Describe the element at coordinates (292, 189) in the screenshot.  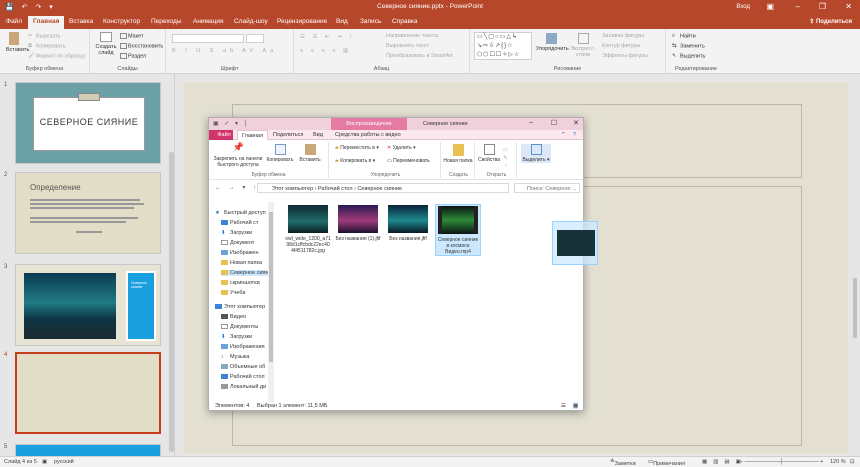
I see `breadcrumb-segment: Этот компьютер` at that location.